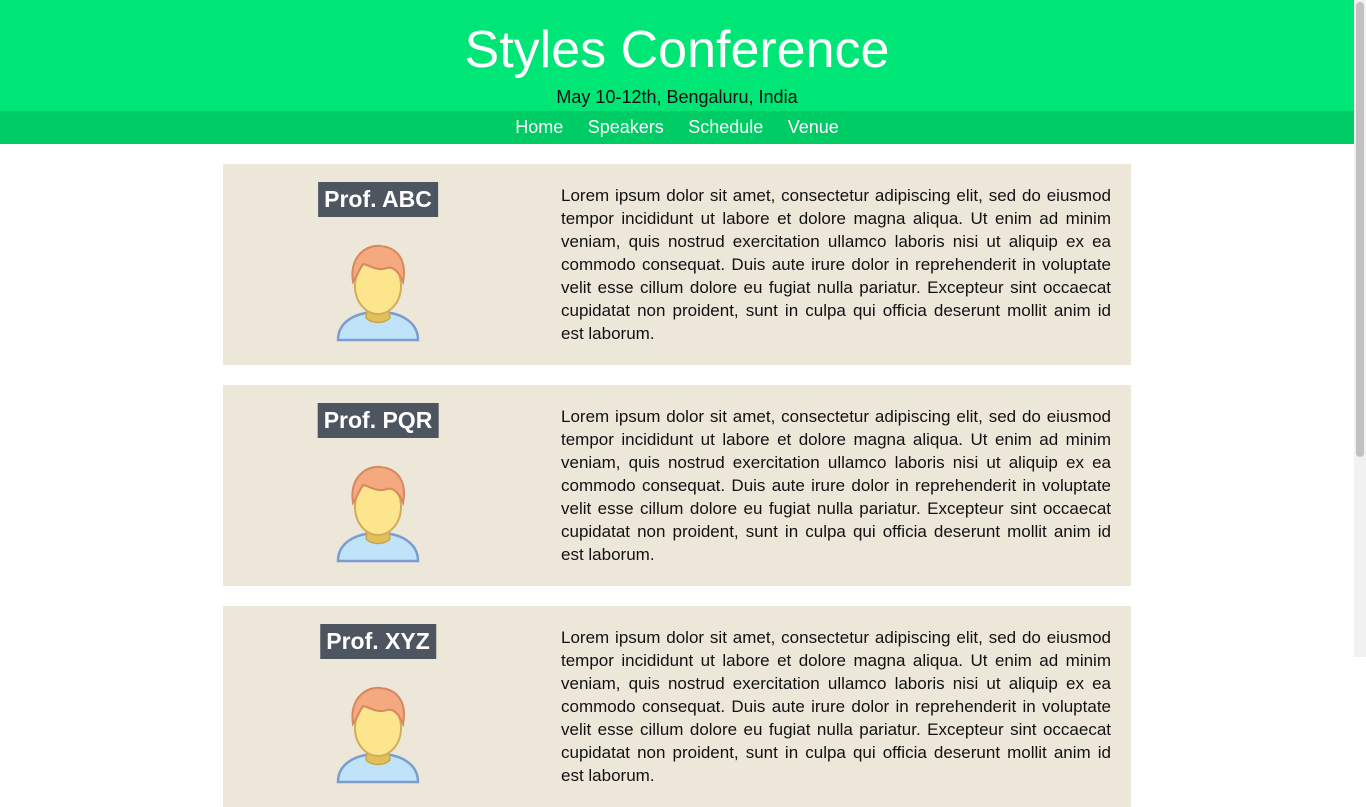  I want to click on main-nav: Home Speakers Schedule Venue, so click(677, 127).